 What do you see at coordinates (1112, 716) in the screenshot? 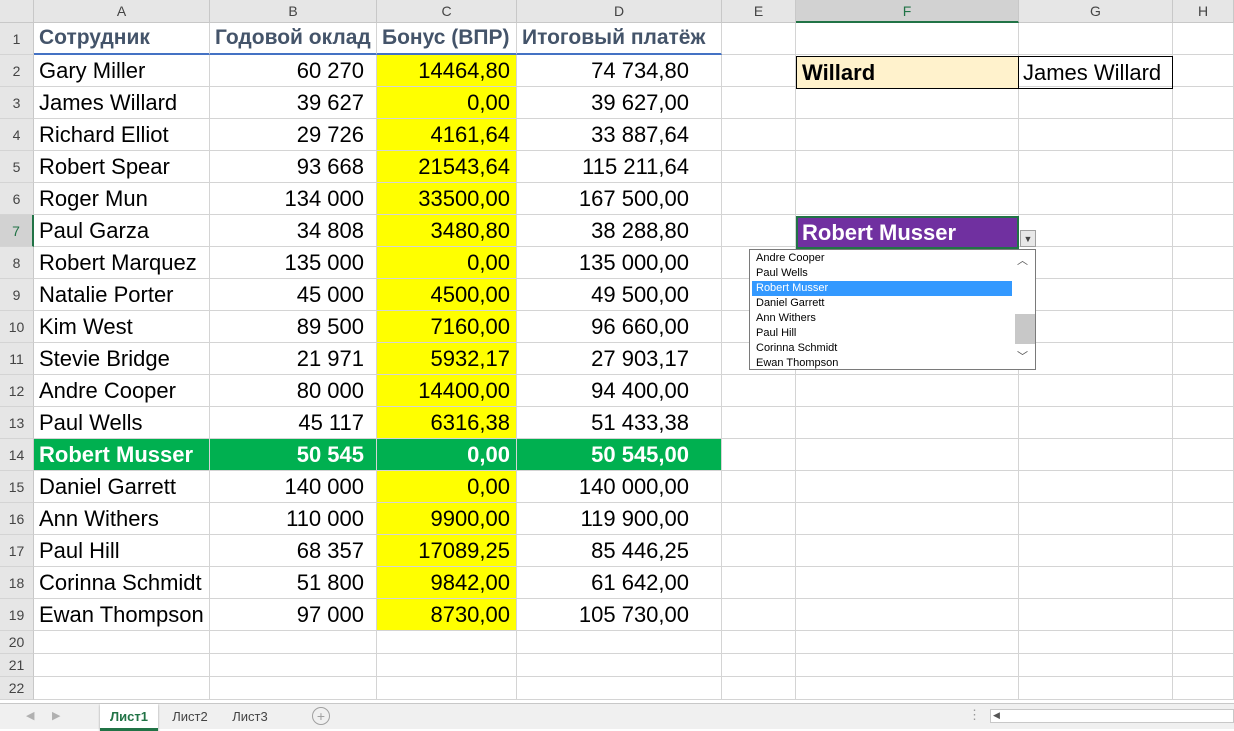
I see `horizontal-scrollbar: ◀` at bounding box center [1112, 716].